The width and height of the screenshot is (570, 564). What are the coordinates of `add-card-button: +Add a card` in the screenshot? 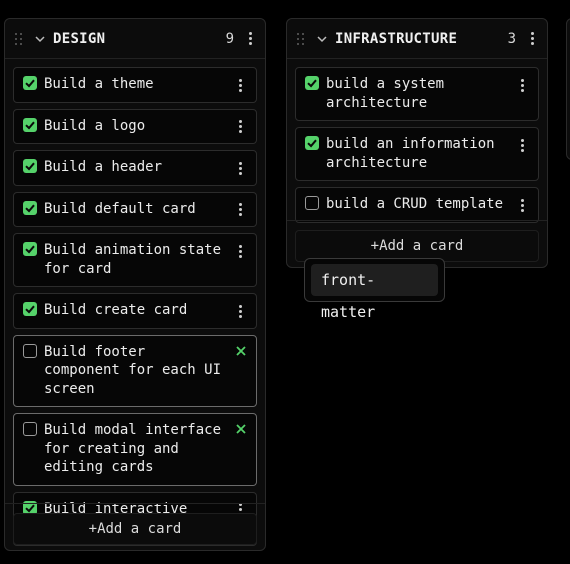 It's located at (135, 529).